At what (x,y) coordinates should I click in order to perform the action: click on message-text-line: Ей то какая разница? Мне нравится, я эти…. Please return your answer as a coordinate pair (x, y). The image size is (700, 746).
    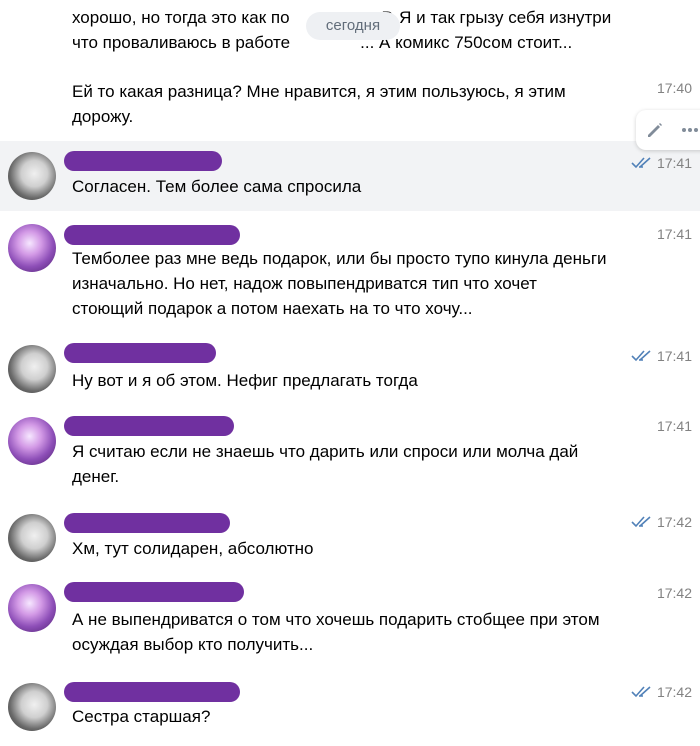
    Looking at the image, I should click on (319, 91).